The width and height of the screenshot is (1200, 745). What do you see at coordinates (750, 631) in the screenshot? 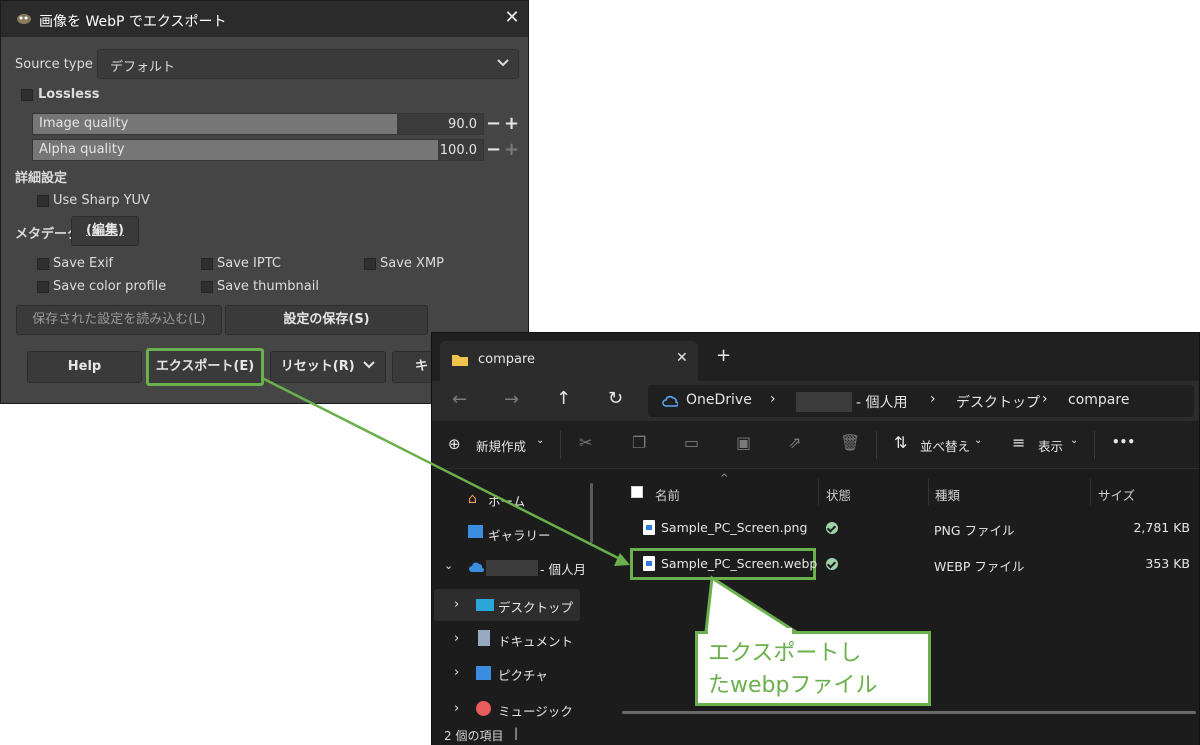
I see `callout-pointer-mask` at bounding box center [750, 631].